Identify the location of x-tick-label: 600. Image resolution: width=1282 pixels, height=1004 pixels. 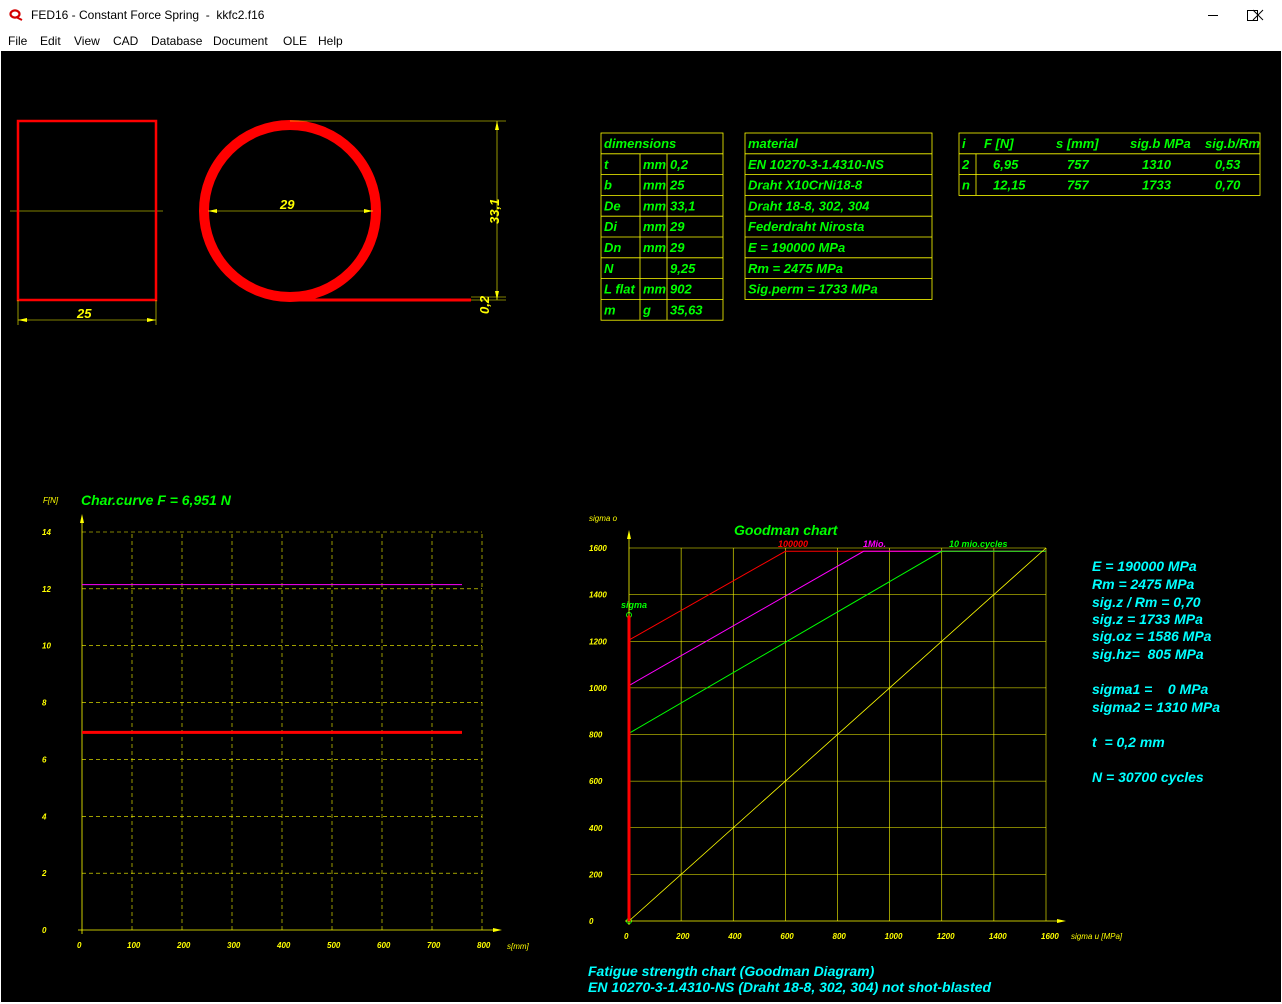
(384, 945).